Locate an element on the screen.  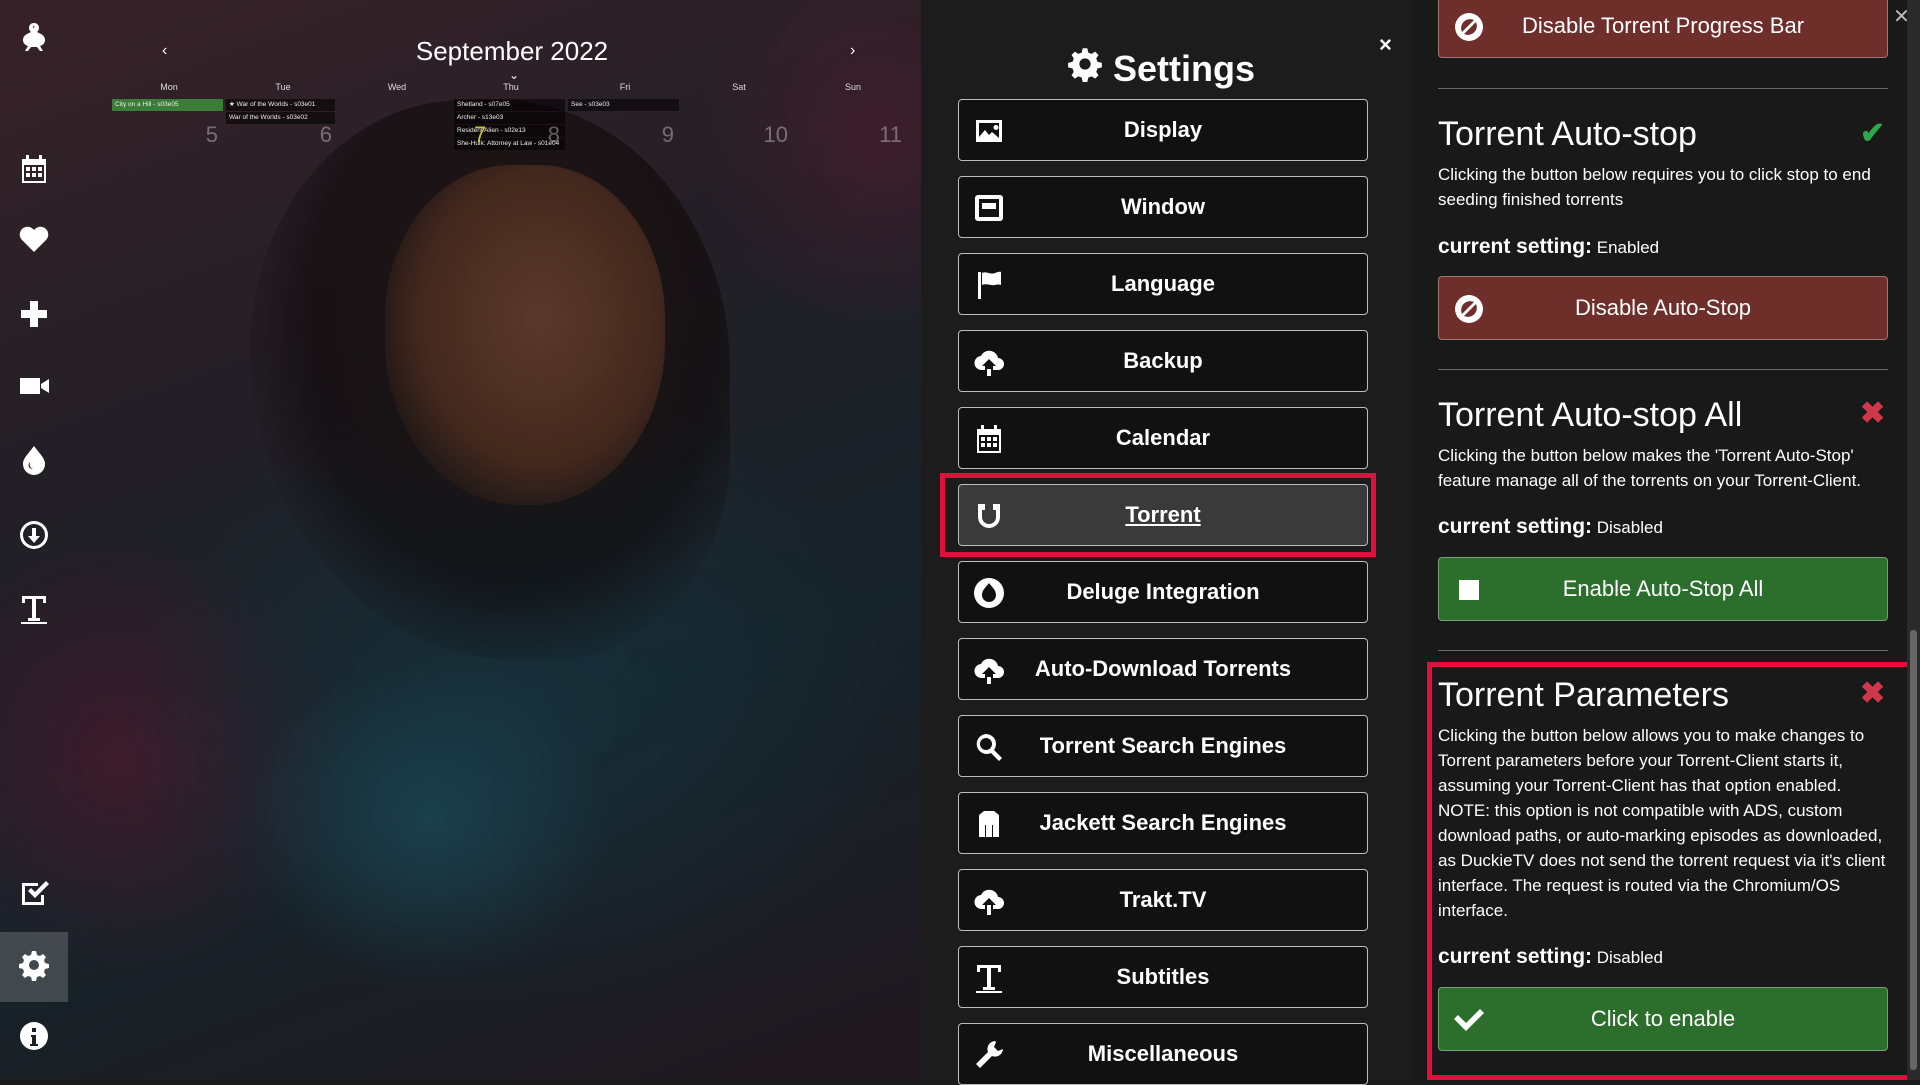
enable-parameters-button: Click to enable is located at coordinates (1663, 1019).